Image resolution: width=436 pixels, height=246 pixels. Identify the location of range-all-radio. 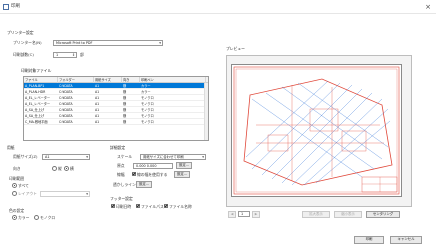
(14, 185).